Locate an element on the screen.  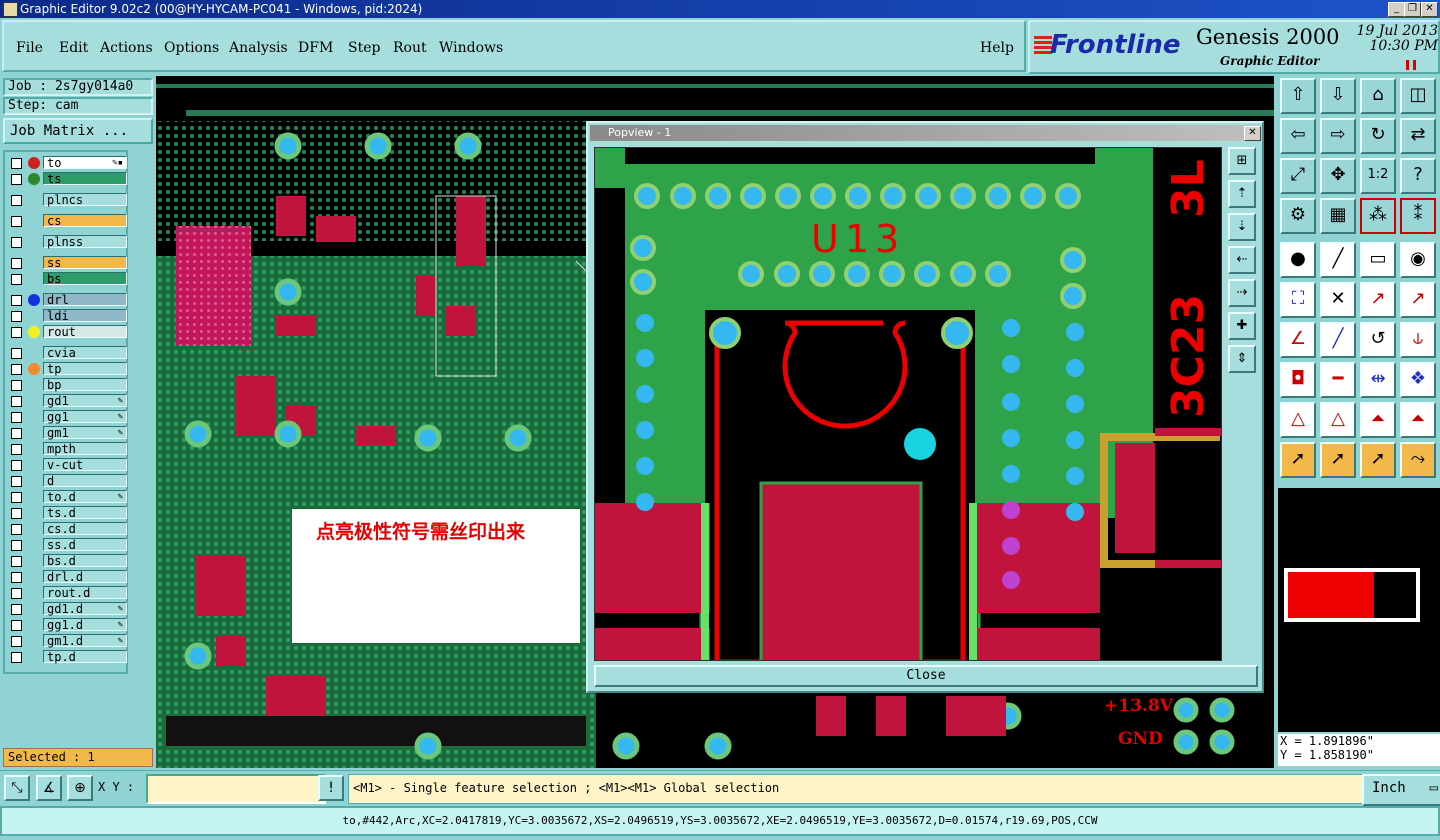
rotate-icon: ↻ is located at coordinates (1378, 136).